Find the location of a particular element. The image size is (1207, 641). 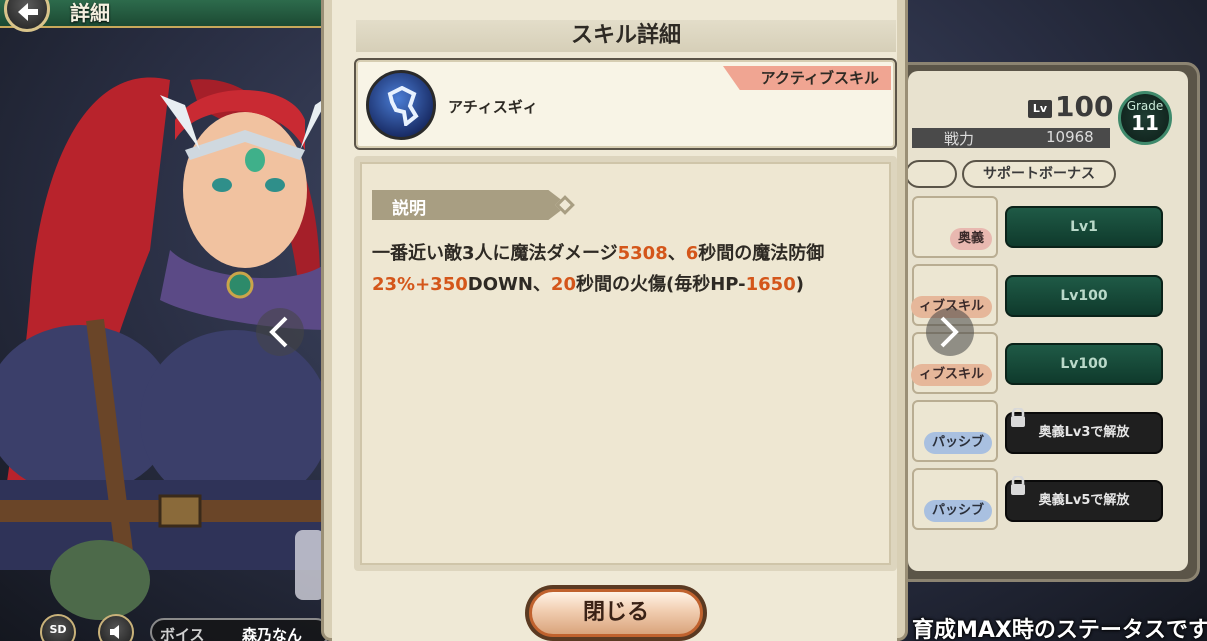

prev-arrow-button is located at coordinates (280, 332).